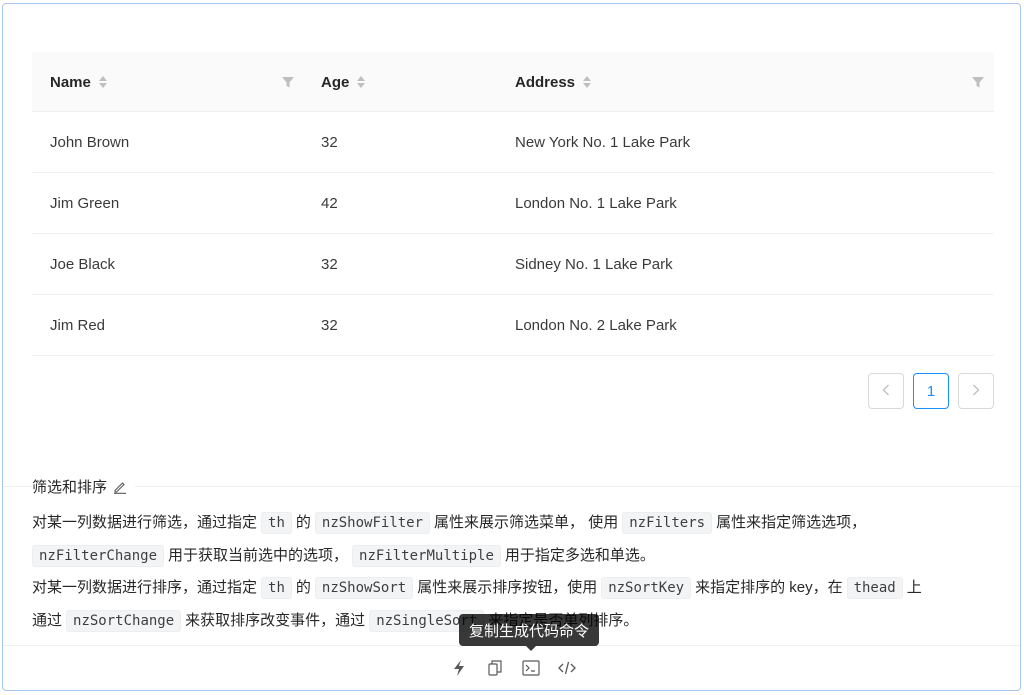 This screenshot has height=695, width=1024. I want to click on section-title: 筛选和排序, so click(84, 486).